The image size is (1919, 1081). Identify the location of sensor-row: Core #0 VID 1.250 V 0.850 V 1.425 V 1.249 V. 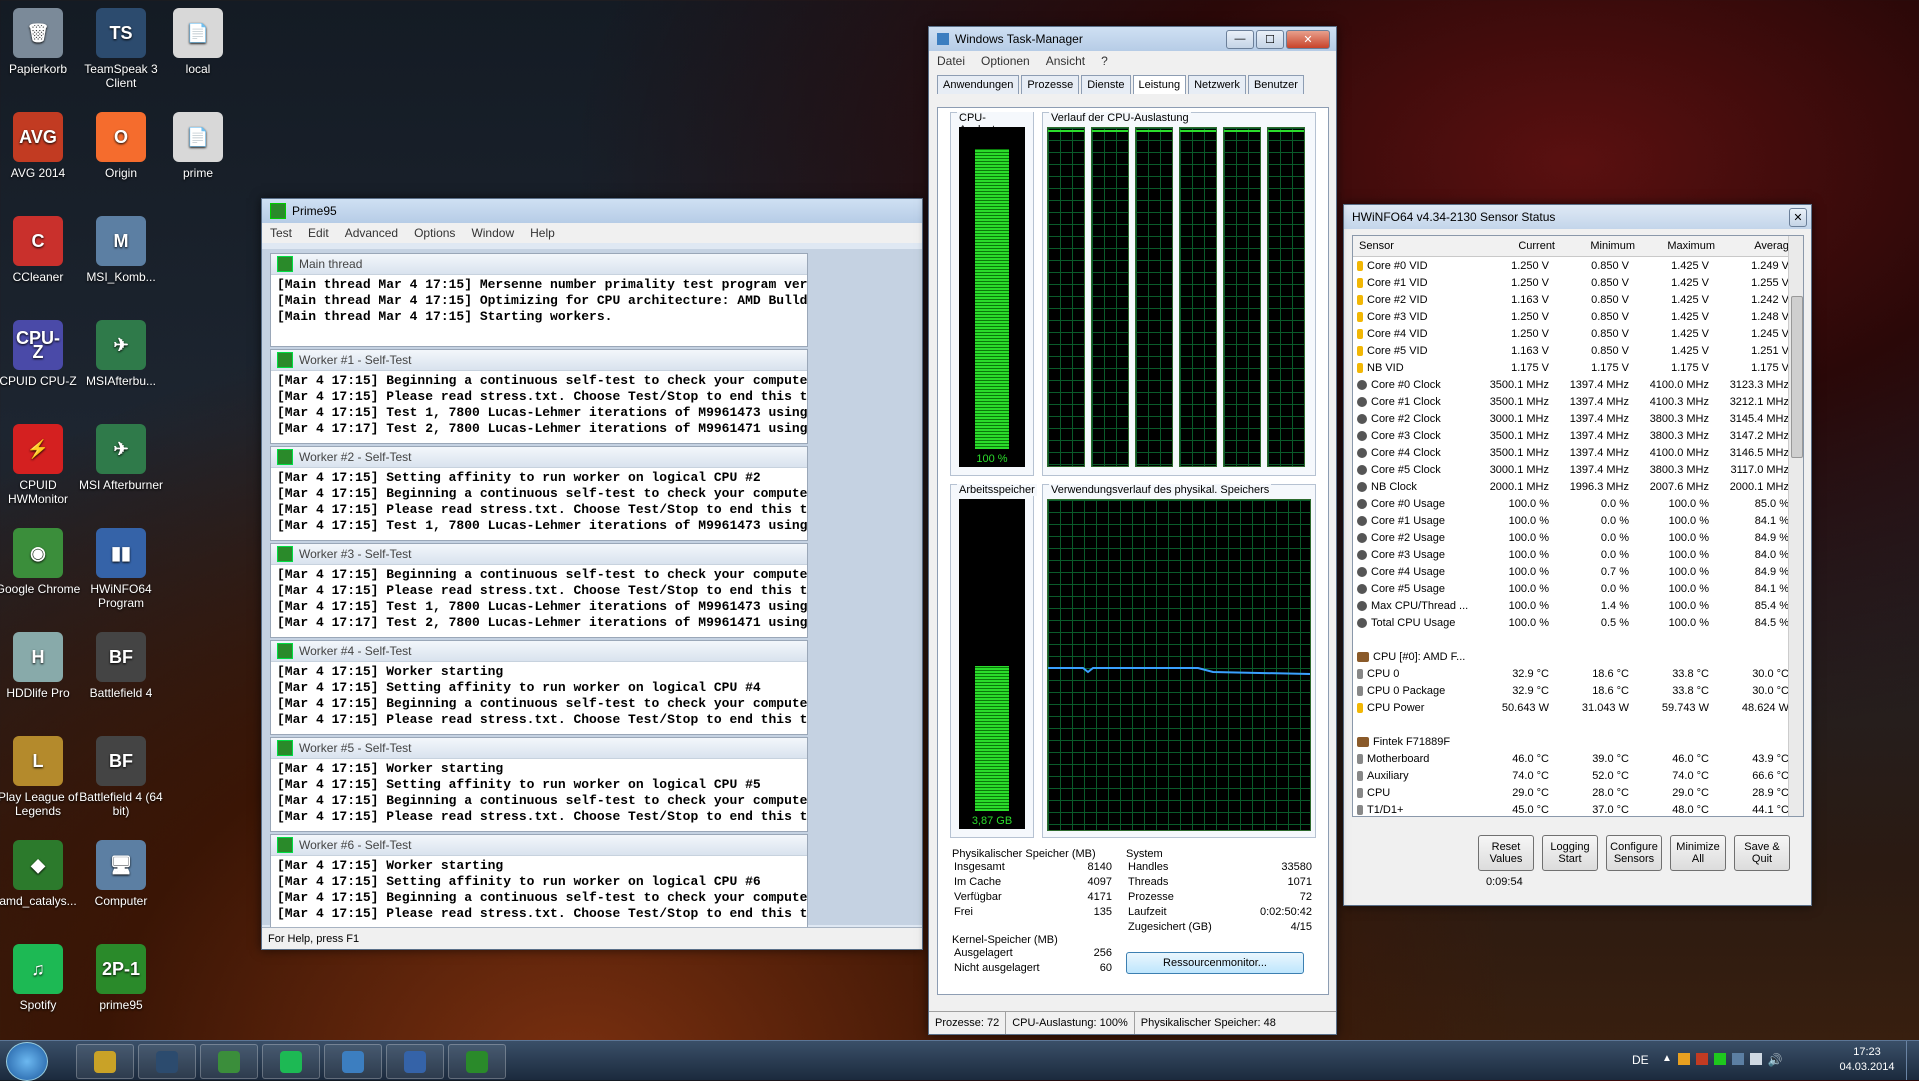
(1578, 265).